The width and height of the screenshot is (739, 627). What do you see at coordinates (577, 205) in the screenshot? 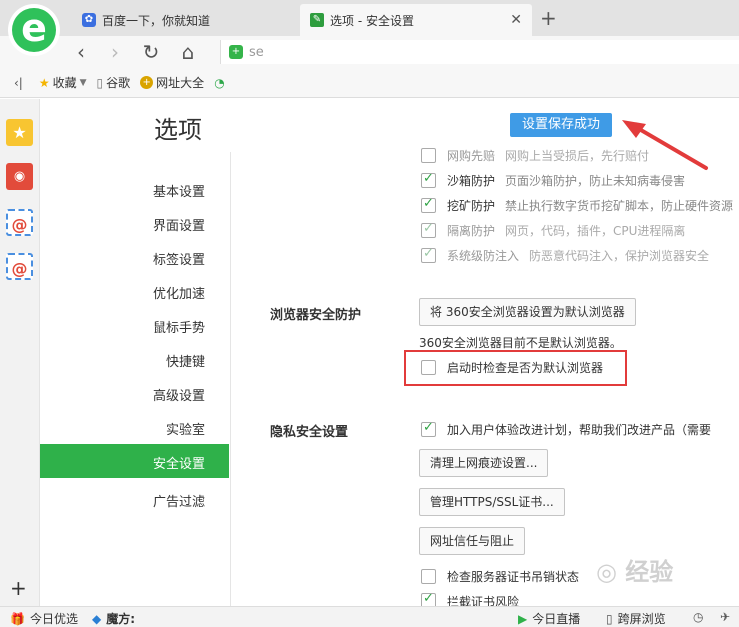
I see `option-mining-protect: 挖矿防护 禁止执行数字货币挖矿脚本，防止硬件资源` at bounding box center [577, 205].